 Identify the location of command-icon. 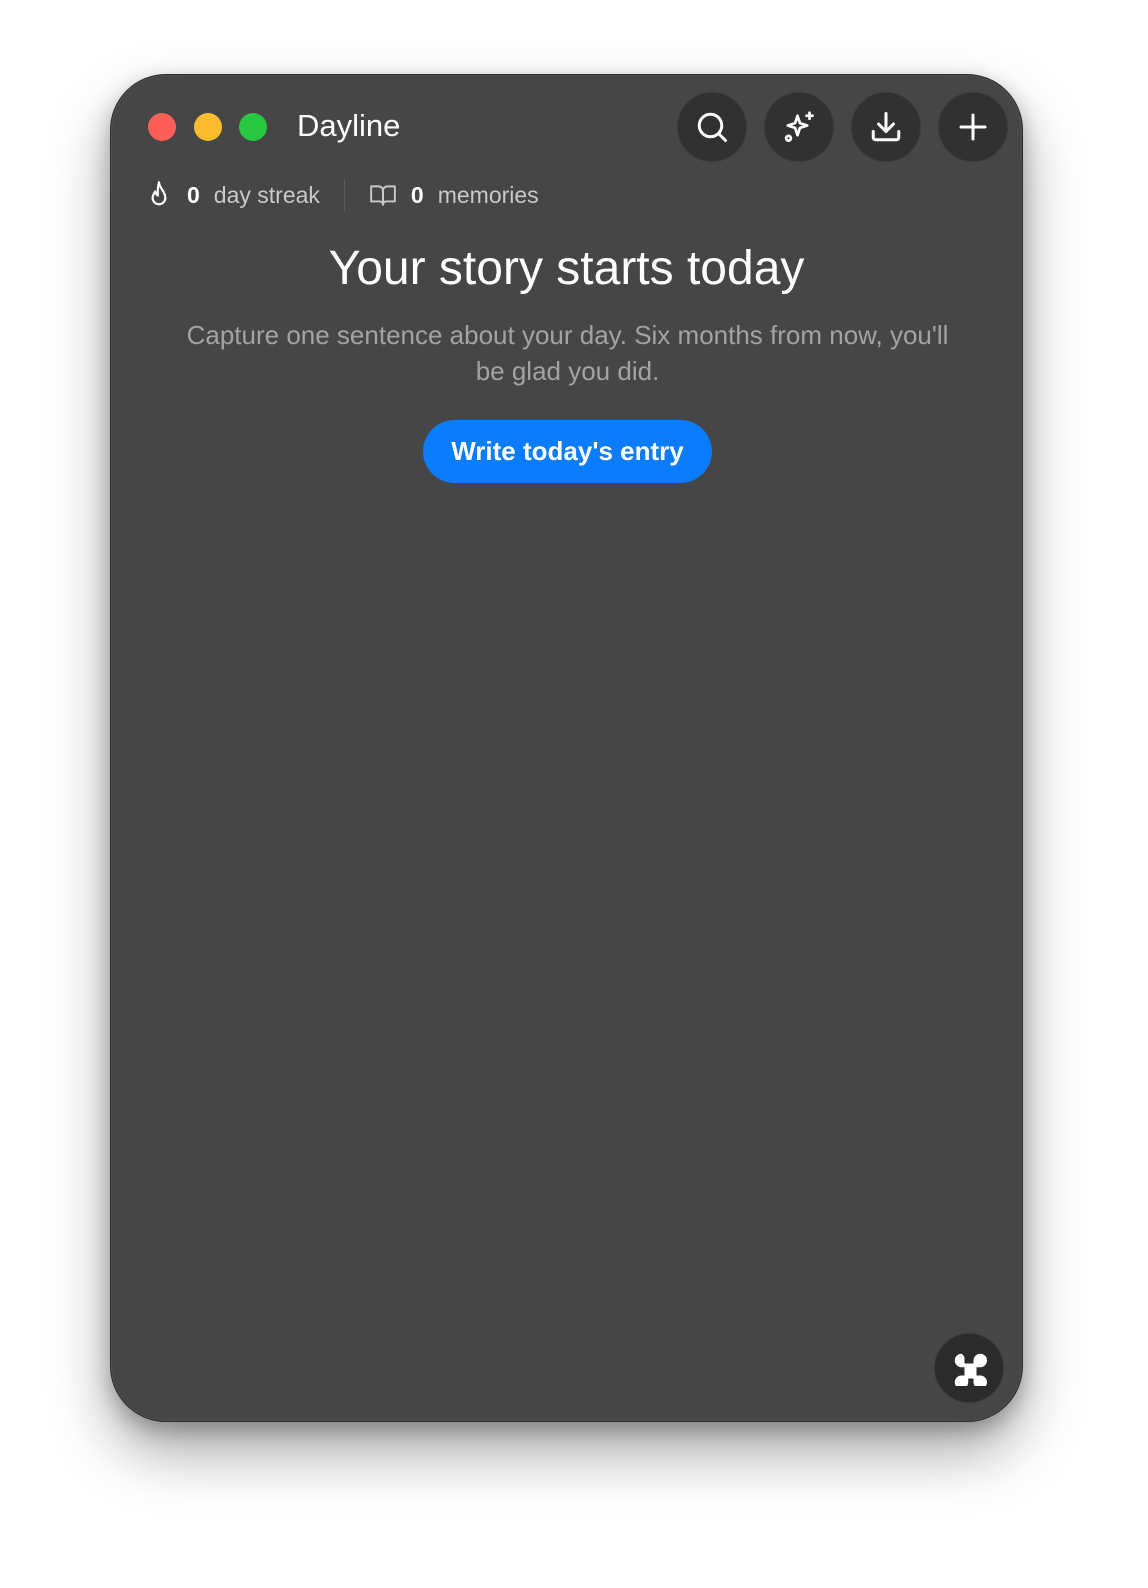
(970, 1369).